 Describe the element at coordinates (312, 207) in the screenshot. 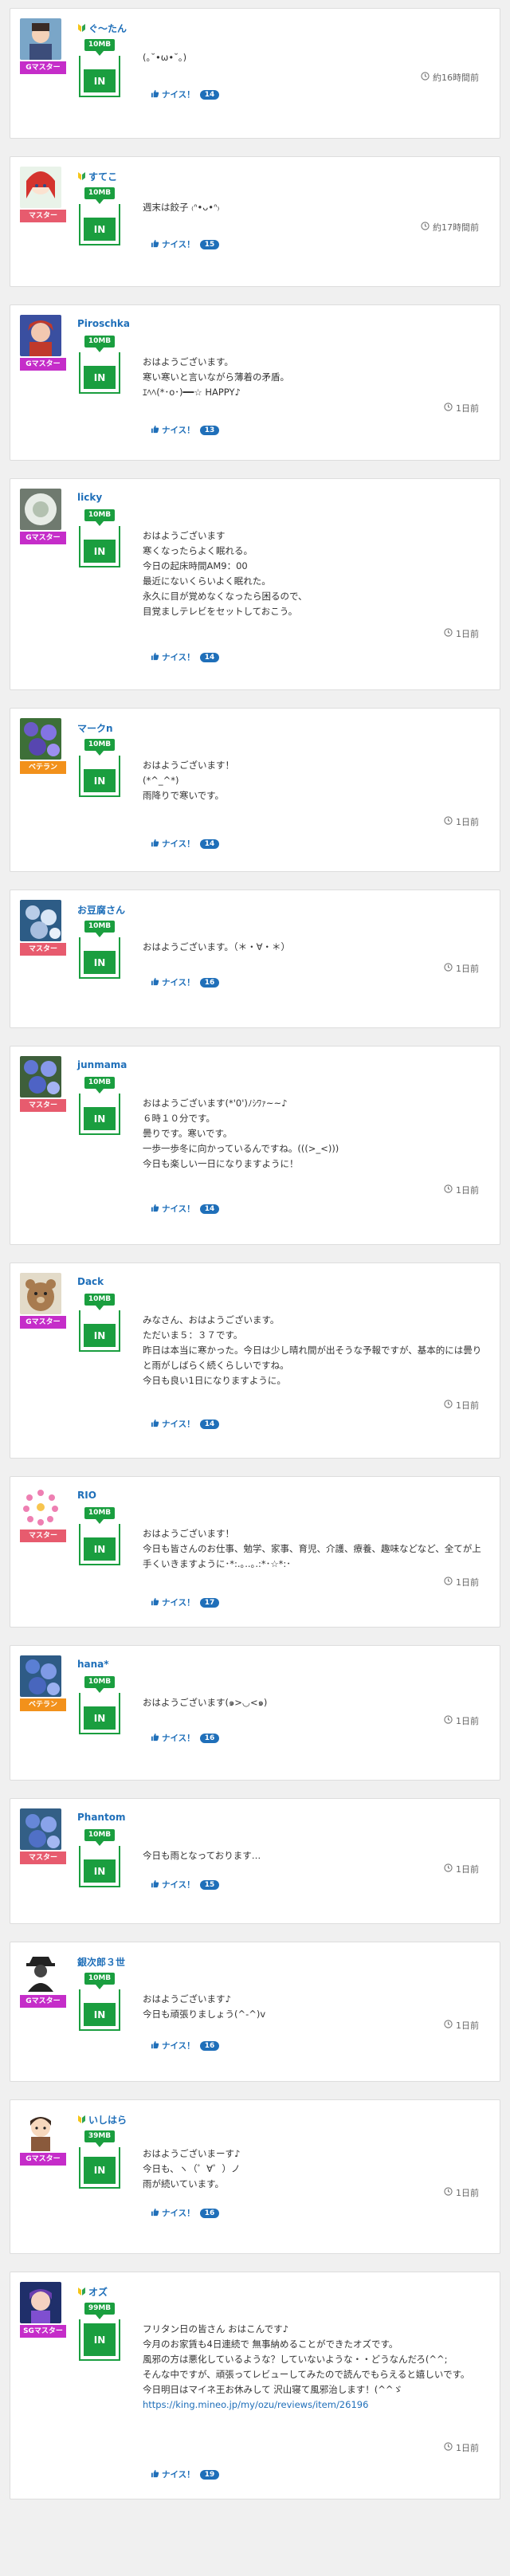

I see `post-text: 週末は餃子 ₍ᐢ•ᴗ•ᐢ₎` at that location.